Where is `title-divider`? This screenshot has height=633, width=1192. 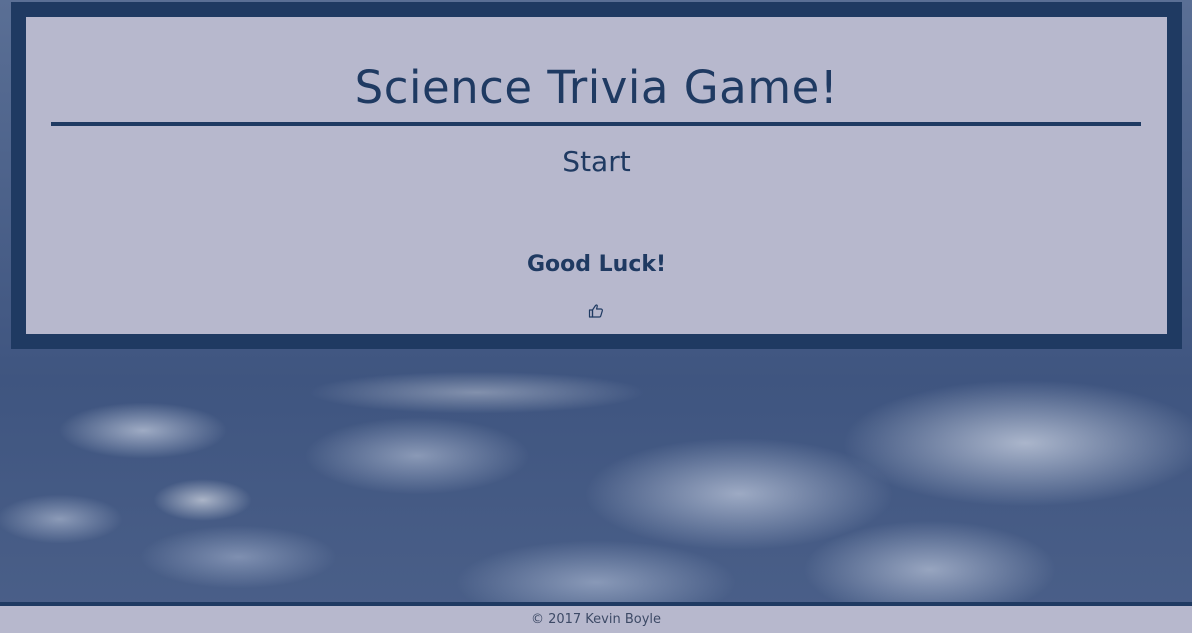
title-divider is located at coordinates (596, 124).